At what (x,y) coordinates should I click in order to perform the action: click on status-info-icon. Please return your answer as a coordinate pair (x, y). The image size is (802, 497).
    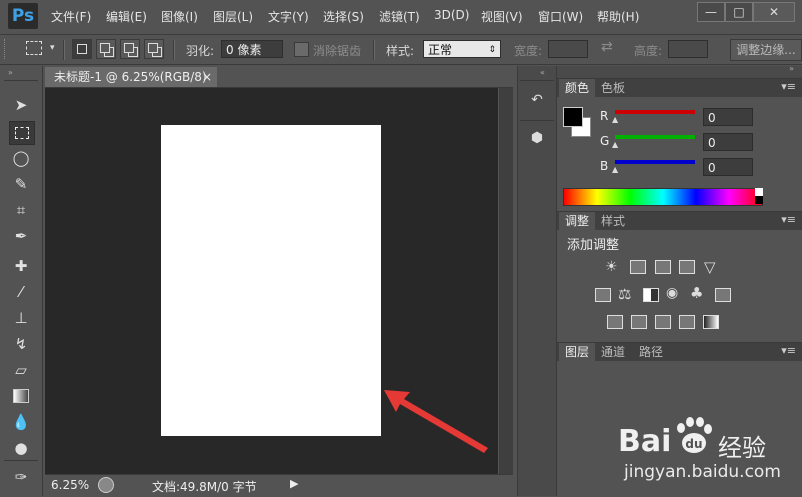
    Looking at the image, I should click on (106, 485).